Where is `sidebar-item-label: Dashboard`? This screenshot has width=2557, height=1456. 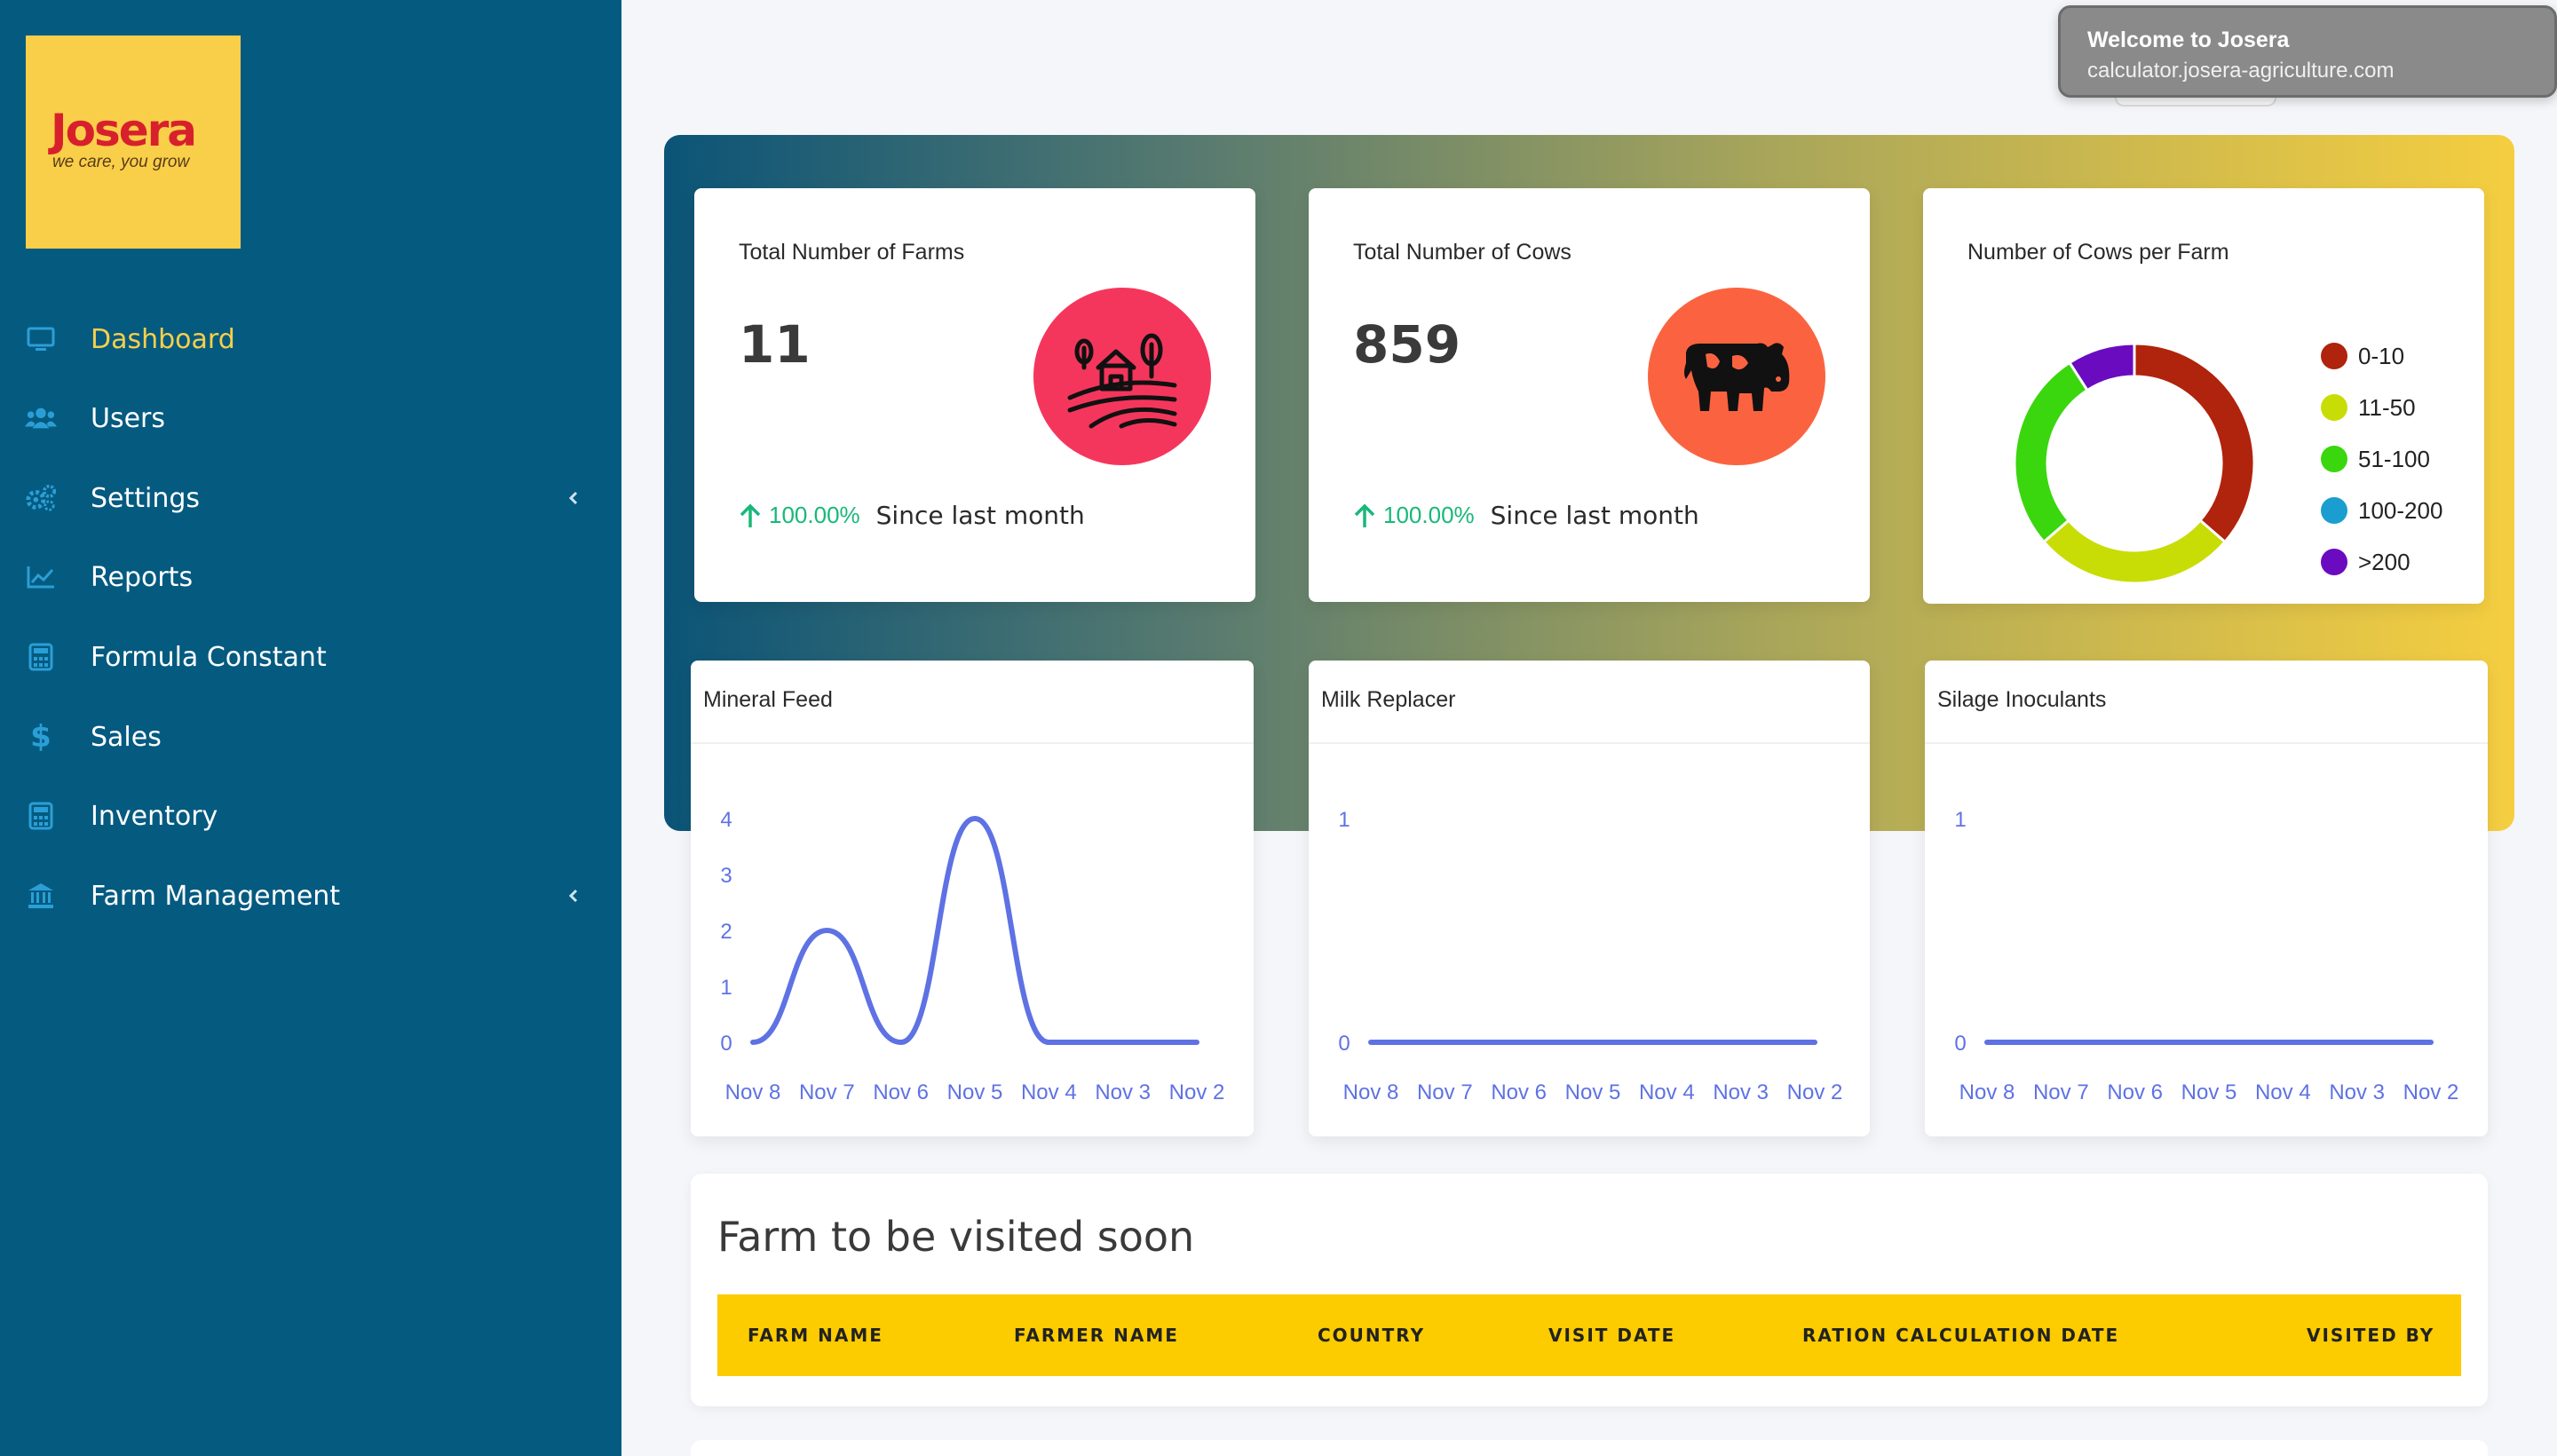
sidebar-item-label: Dashboard is located at coordinates (163, 339).